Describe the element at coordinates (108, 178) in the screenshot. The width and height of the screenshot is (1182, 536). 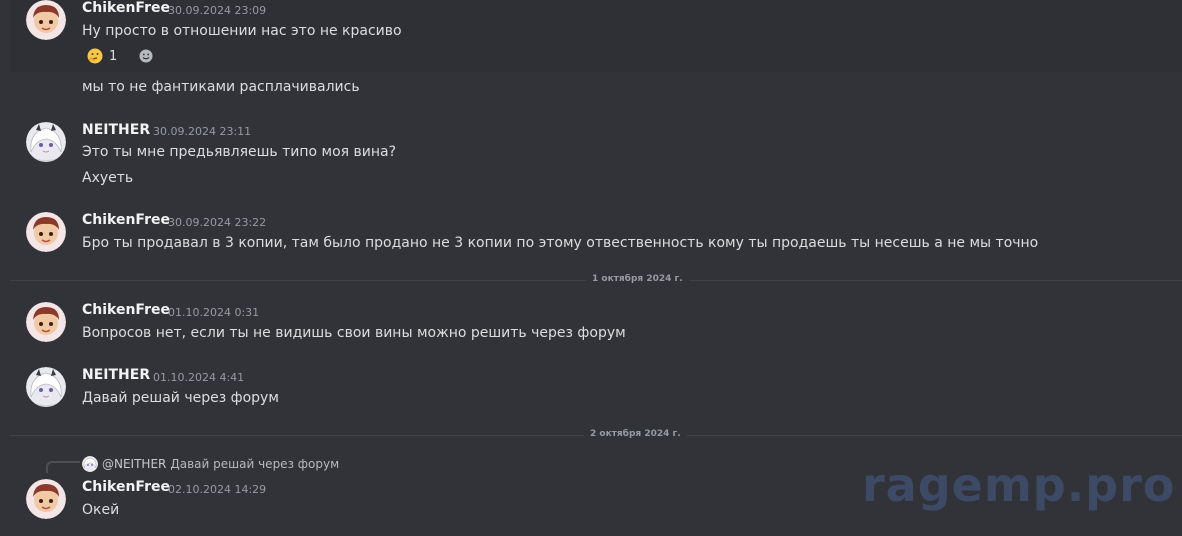
I see `message-text: Ахуеть` at that location.